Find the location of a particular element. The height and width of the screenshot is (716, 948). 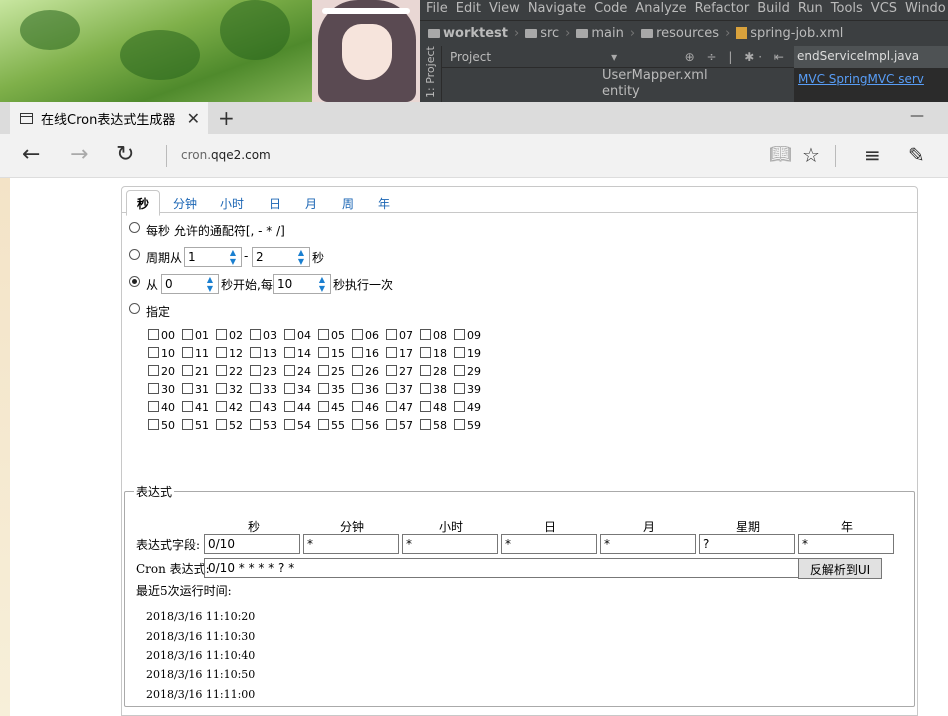

second-checkbox: 32 is located at coordinates (233, 389).